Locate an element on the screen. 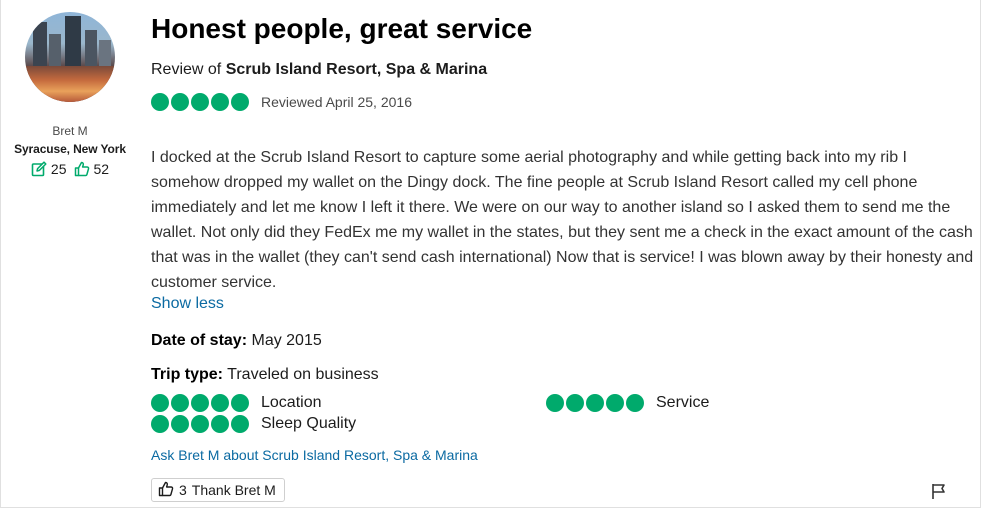 The width and height of the screenshot is (983, 510). sub-rating-sleep-quality: Sleep Quality is located at coordinates (253, 424).